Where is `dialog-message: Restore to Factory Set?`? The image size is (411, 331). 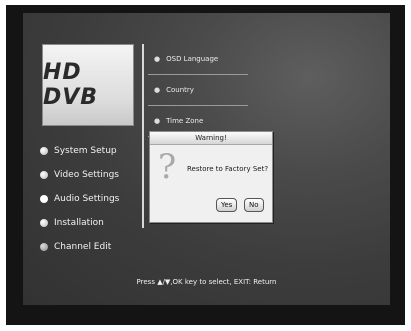 dialog-message: Restore to Factory Set? is located at coordinates (228, 169).